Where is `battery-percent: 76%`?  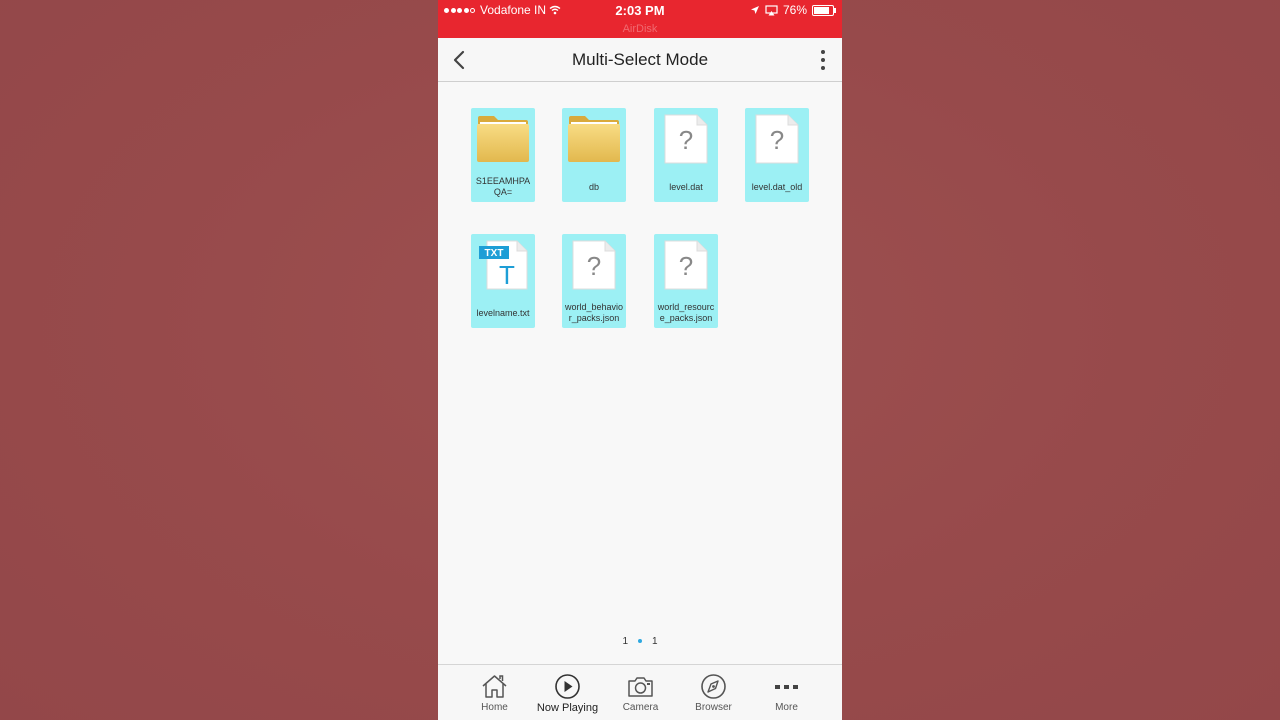 battery-percent: 76% is located at coordinates (794, 10).